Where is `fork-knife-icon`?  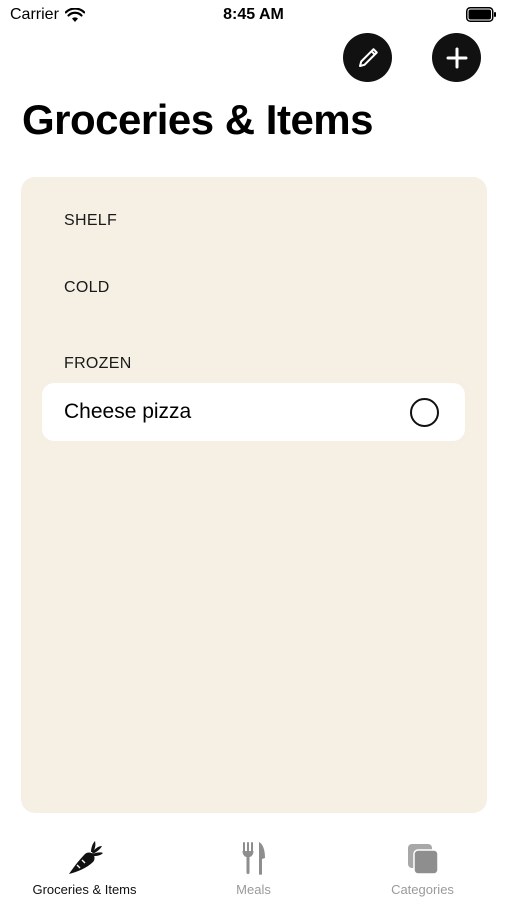
fork-knife-icon is located at coordinates (253, 858).